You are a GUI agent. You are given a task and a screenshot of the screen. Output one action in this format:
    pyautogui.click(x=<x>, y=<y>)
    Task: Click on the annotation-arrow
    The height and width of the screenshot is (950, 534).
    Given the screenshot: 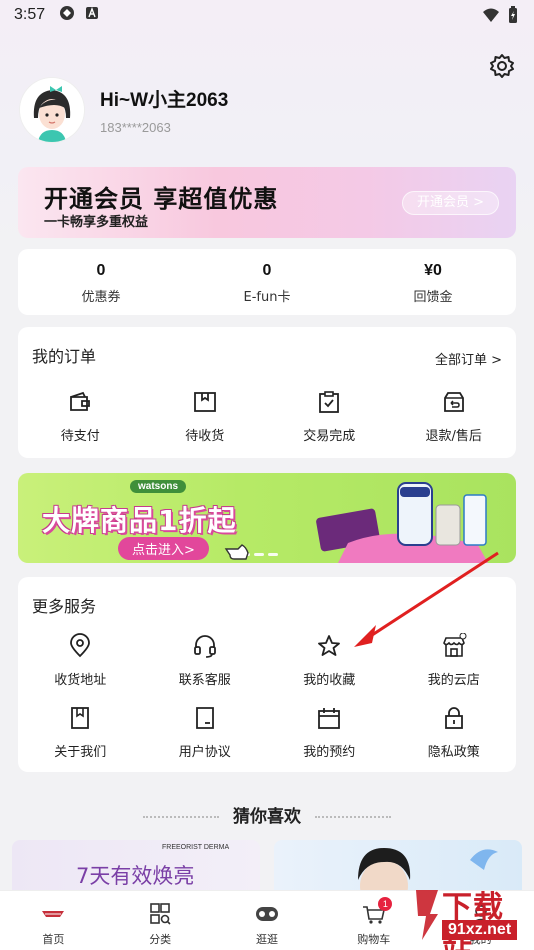 What is the action you would take?
    pyautogui.click(x=426, y=599)
    